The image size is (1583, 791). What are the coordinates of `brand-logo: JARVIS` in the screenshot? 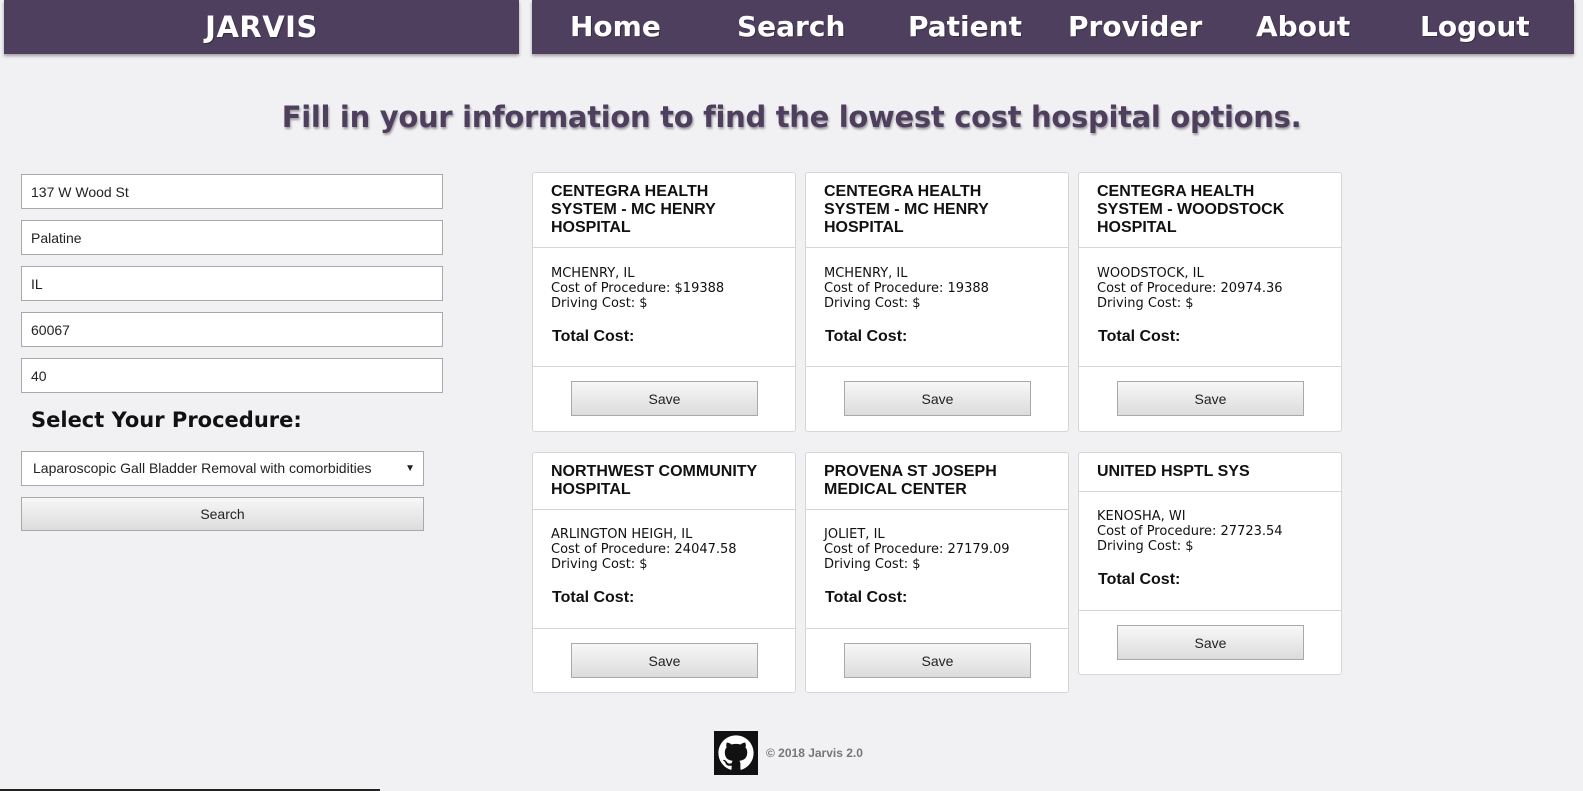 It's located at (261, 27).